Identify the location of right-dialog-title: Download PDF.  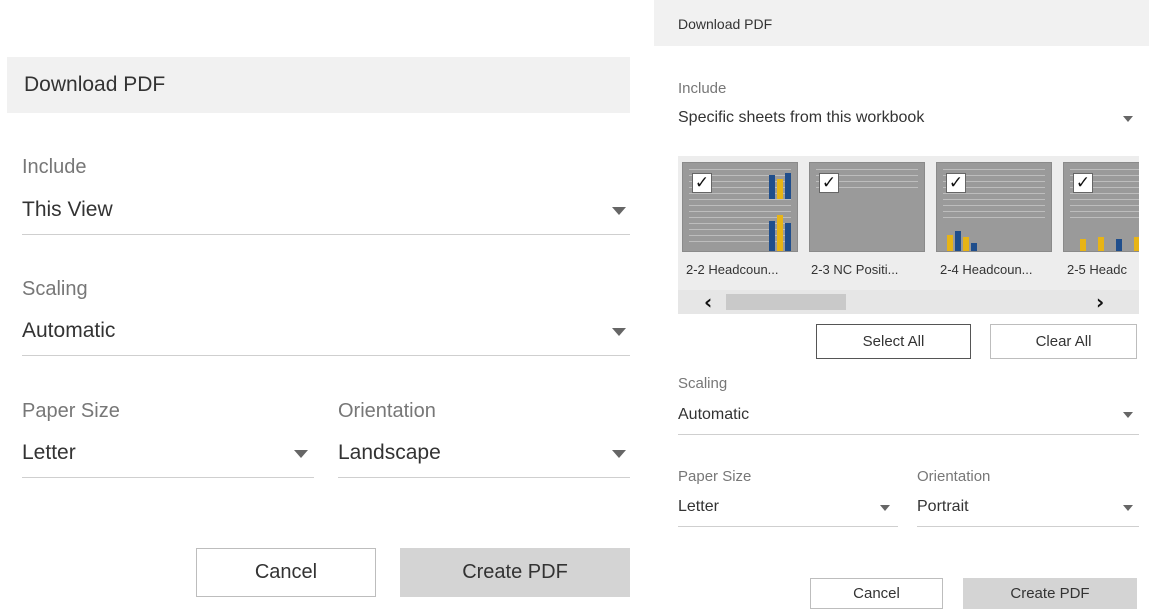
(725, 24).